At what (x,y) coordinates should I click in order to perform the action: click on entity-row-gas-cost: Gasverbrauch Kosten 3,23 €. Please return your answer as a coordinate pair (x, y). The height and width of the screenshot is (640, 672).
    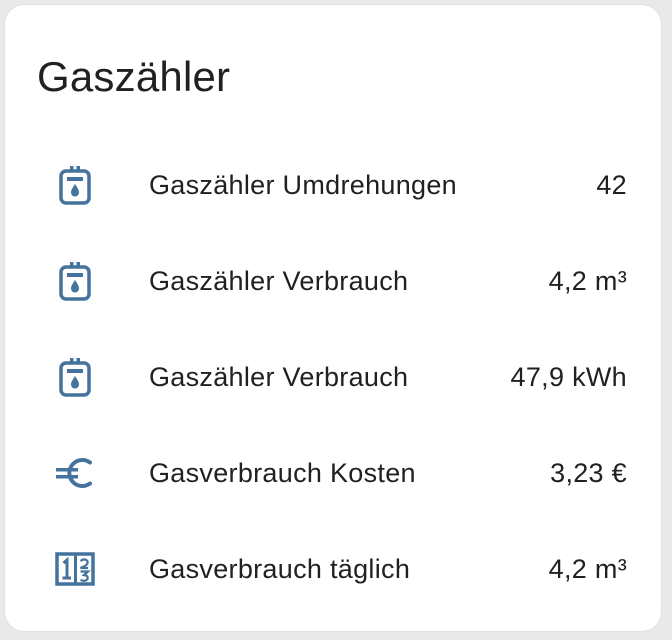
    Looking at the image, I should click on (333, 473).